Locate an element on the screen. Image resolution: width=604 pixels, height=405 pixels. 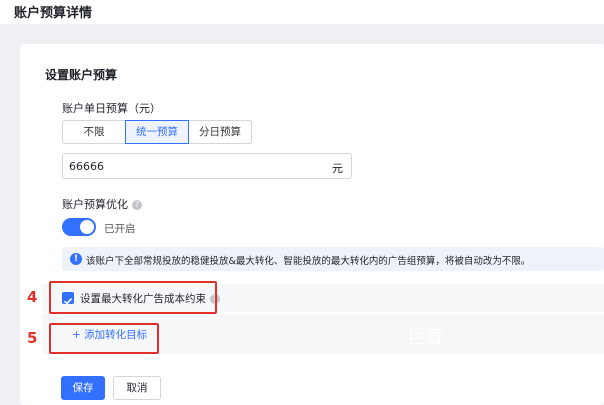
budget-amount-value: 66666 is located at coordinates (86, 166).